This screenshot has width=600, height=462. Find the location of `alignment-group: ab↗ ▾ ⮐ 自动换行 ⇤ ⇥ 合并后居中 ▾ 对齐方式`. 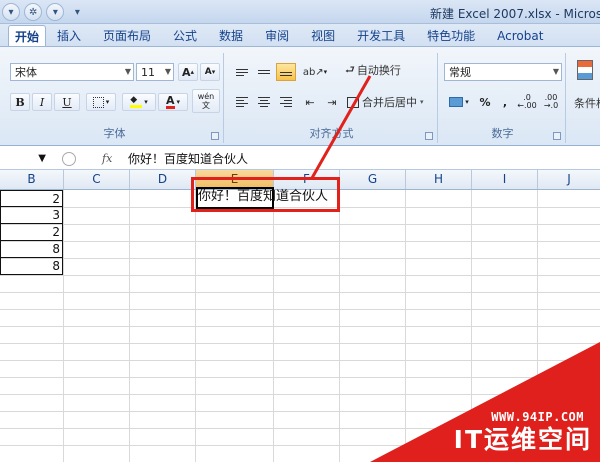

alignment-group: ab↗ ▾ ⮐ 自动换行 ⇤ ⇥ 合并后居中 ▾ 对齐方式 is located at coordinates (332, 98).